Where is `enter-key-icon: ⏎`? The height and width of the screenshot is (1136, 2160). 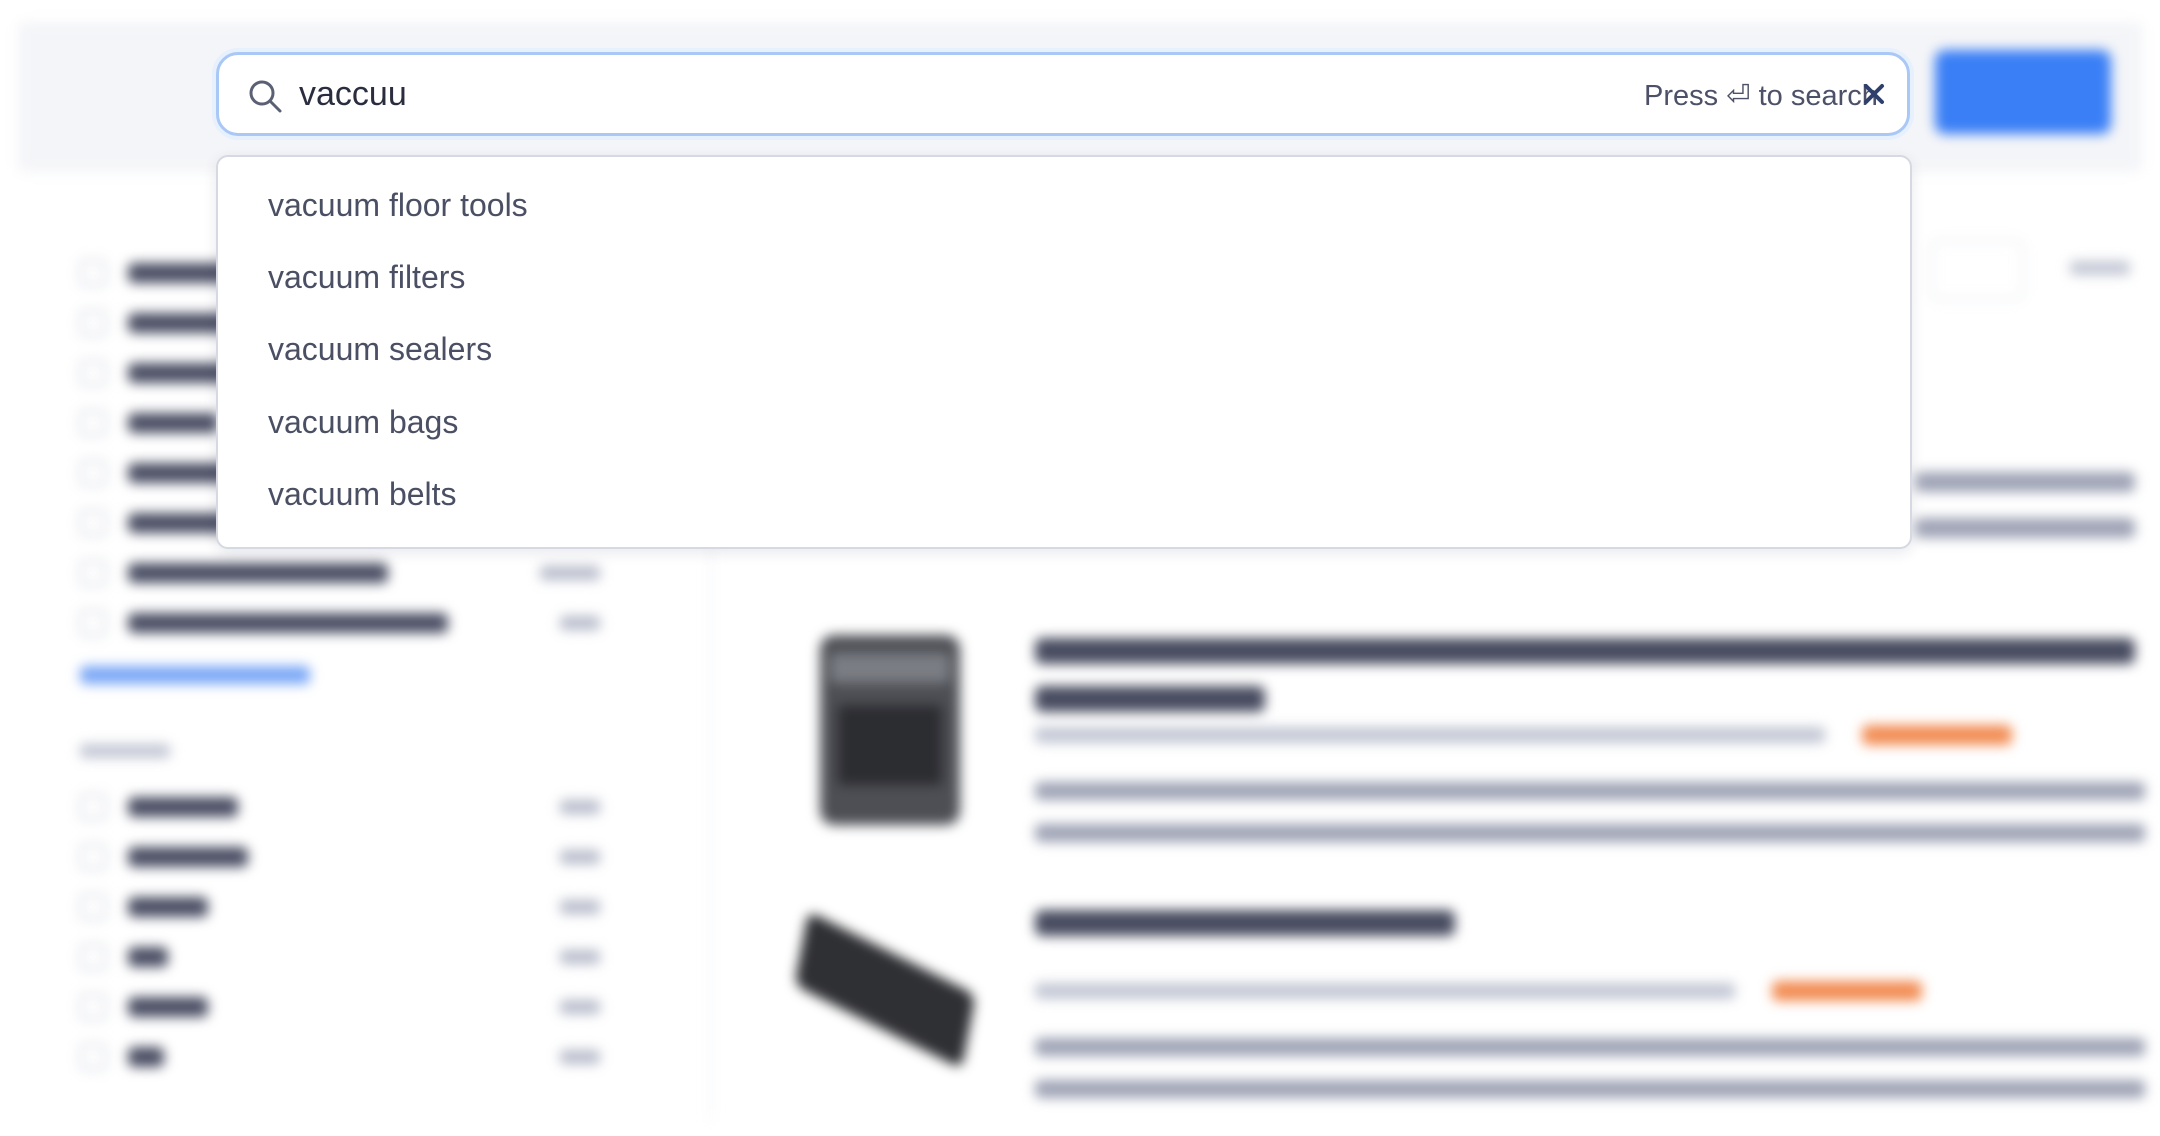 enter-key-icon: ⏎ is located at coordinates (1738, 96).